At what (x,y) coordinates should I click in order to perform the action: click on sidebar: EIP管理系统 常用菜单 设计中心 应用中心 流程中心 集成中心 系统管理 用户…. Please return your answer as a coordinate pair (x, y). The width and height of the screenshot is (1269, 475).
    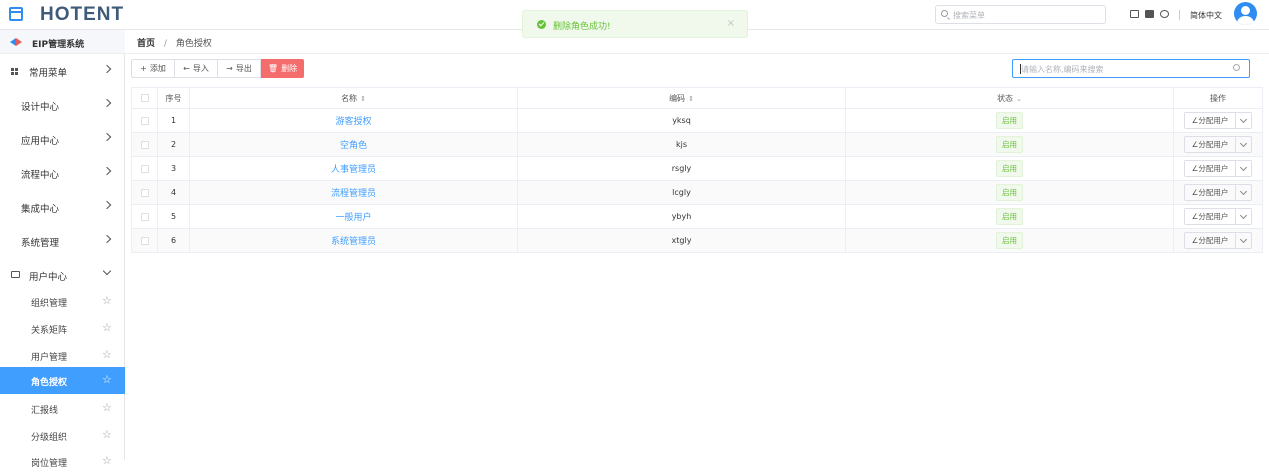
    Looking at the image, I should click on (62, 249).